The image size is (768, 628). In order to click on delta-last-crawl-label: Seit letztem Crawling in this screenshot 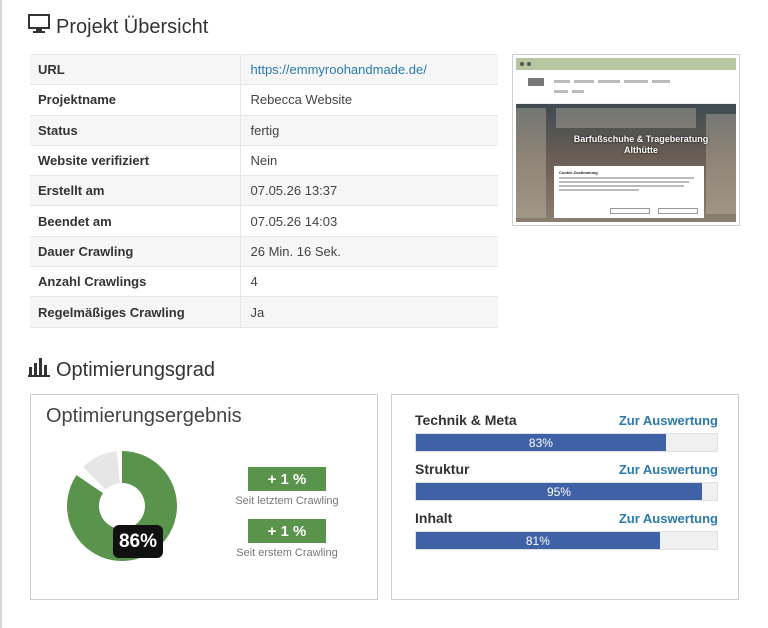, I will do `click(287, 501)`.